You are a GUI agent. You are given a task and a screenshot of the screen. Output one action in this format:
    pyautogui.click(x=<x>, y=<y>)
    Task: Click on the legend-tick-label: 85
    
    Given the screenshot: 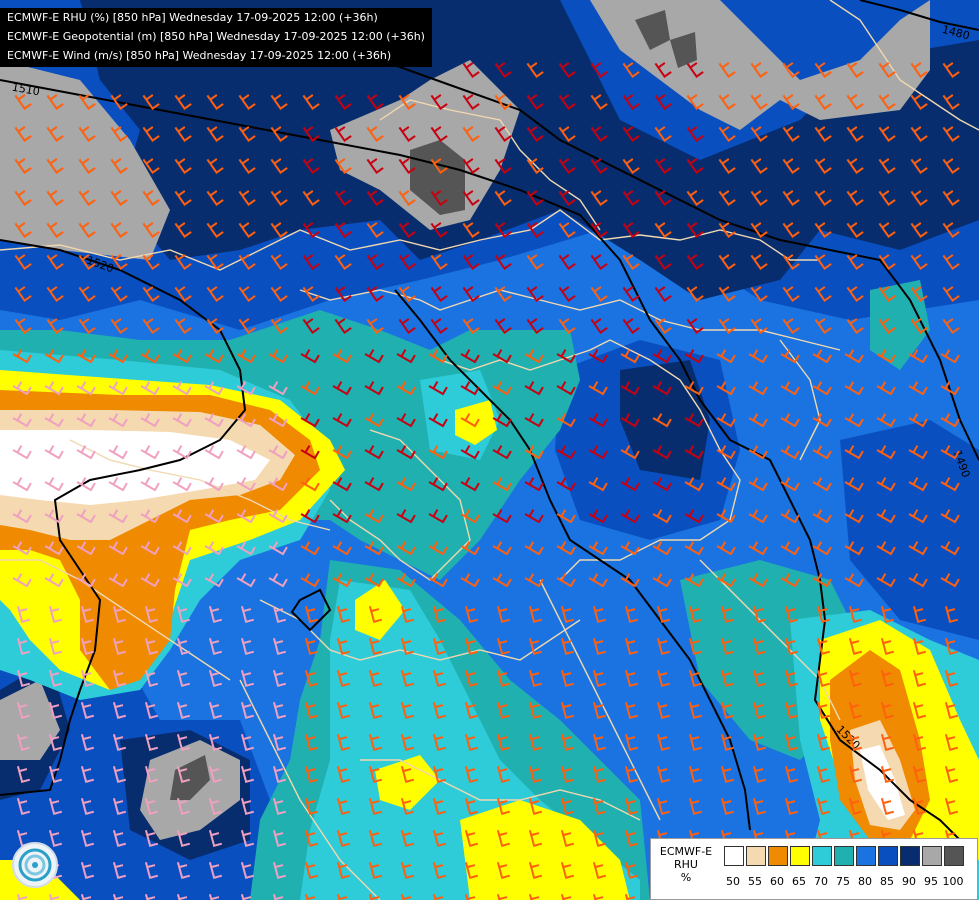 What is the action you would take?
    pyautogui.click(x=887, y=881)
    